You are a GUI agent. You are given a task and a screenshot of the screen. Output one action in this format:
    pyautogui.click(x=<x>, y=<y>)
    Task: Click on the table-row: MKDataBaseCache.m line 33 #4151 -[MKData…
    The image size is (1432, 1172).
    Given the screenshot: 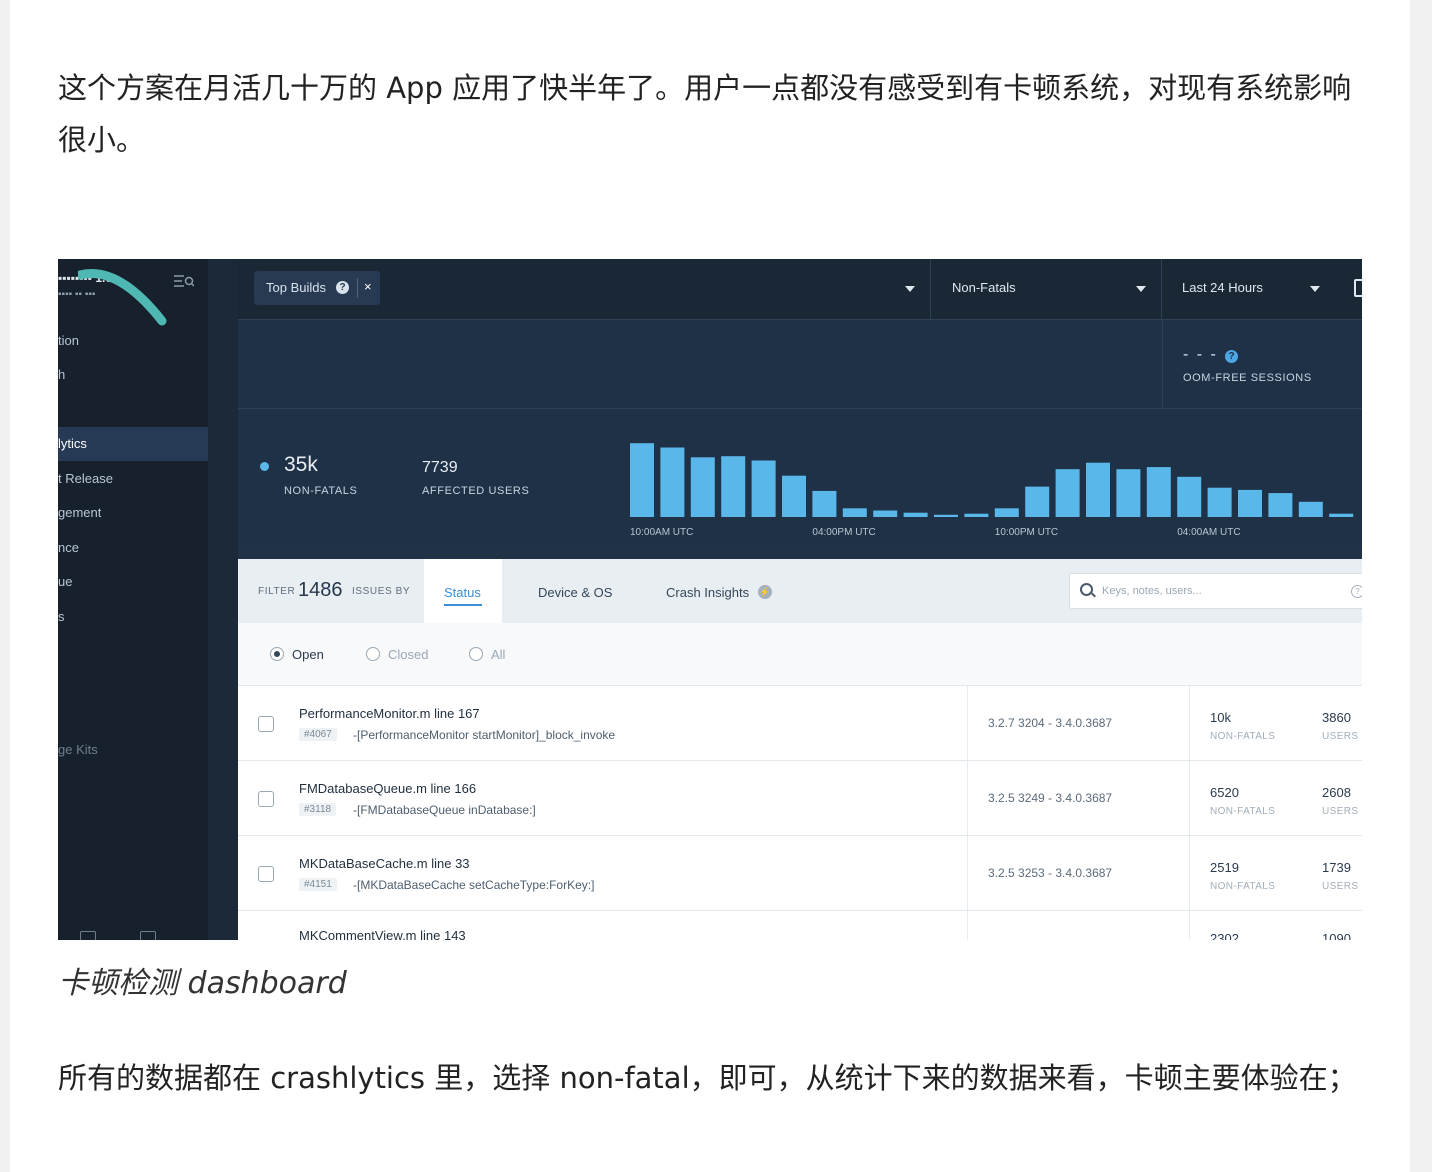 What is the action you would take?
    pyautogui.click(x=800, y=873)
    